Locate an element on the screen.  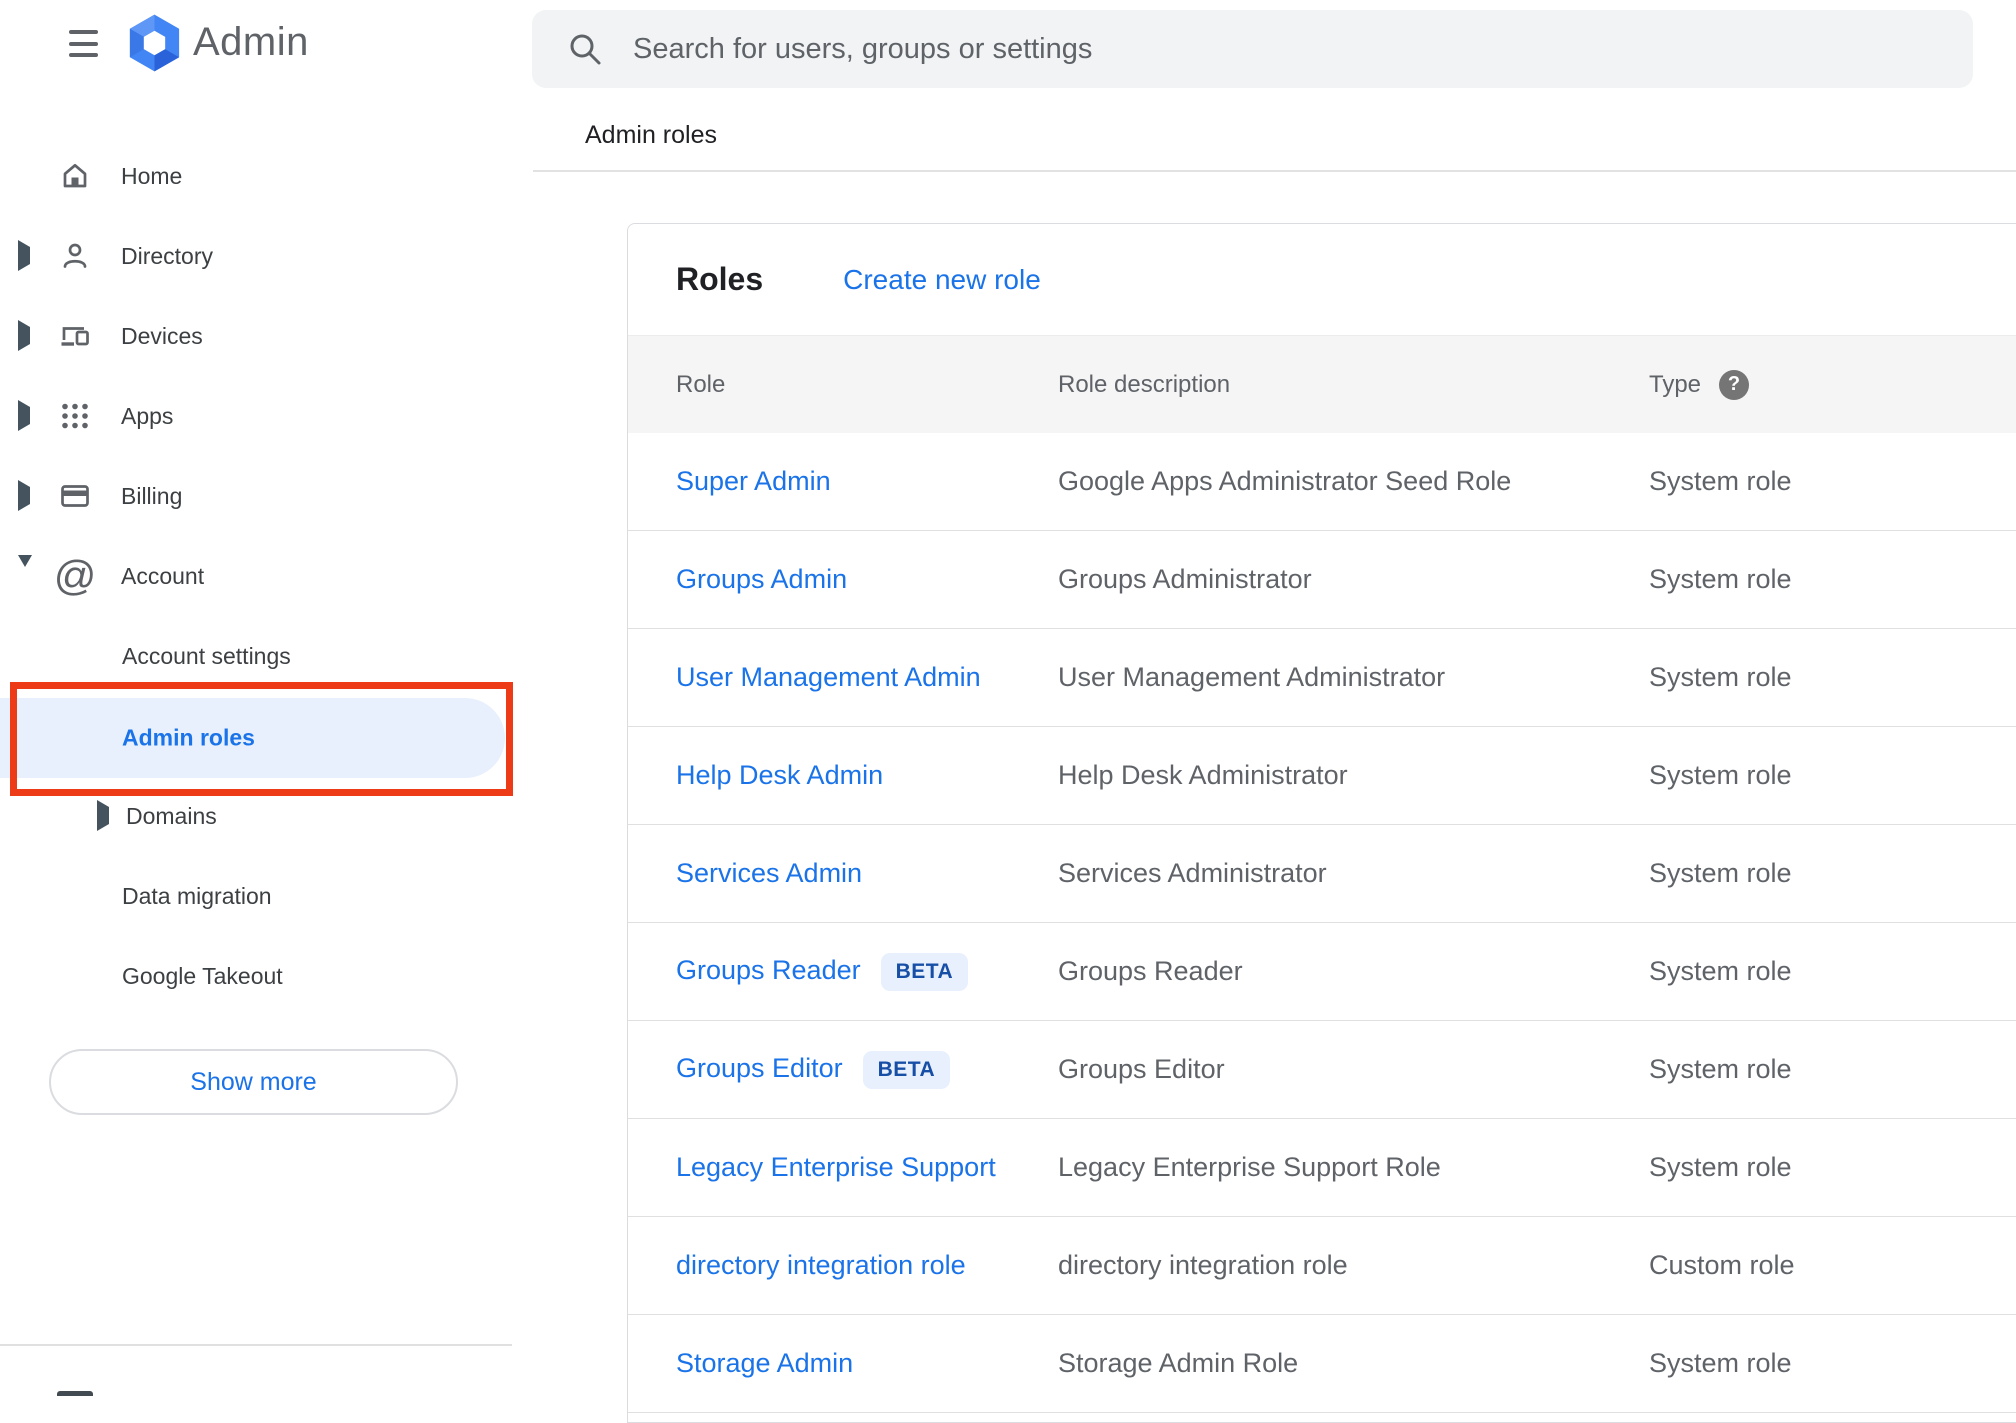
role-link: Help Desk Admin is located at coordinates (779, 775).